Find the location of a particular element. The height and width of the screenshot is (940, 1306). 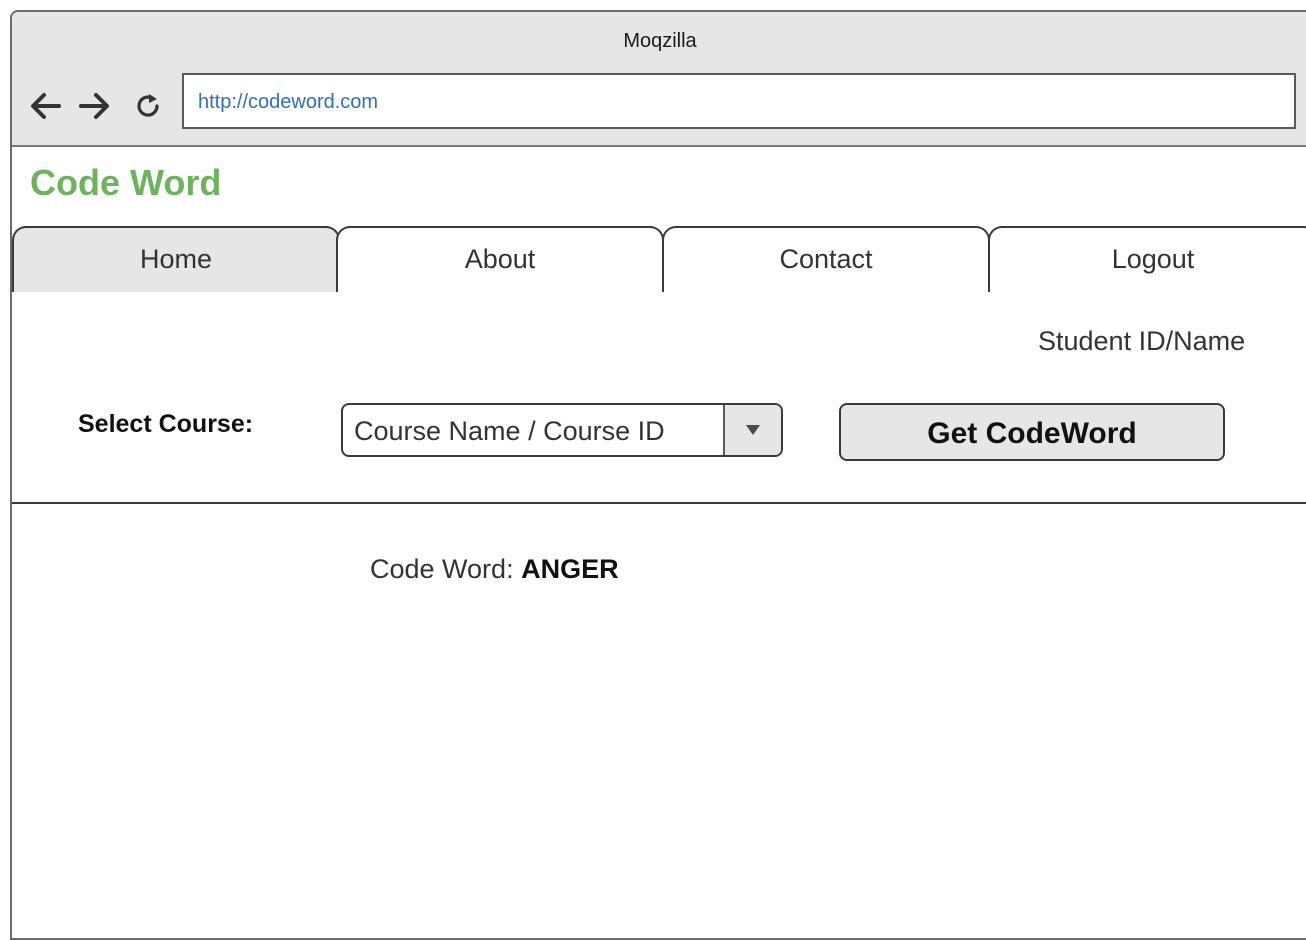

arrow-left-icon is located at coordinates (46, 106).